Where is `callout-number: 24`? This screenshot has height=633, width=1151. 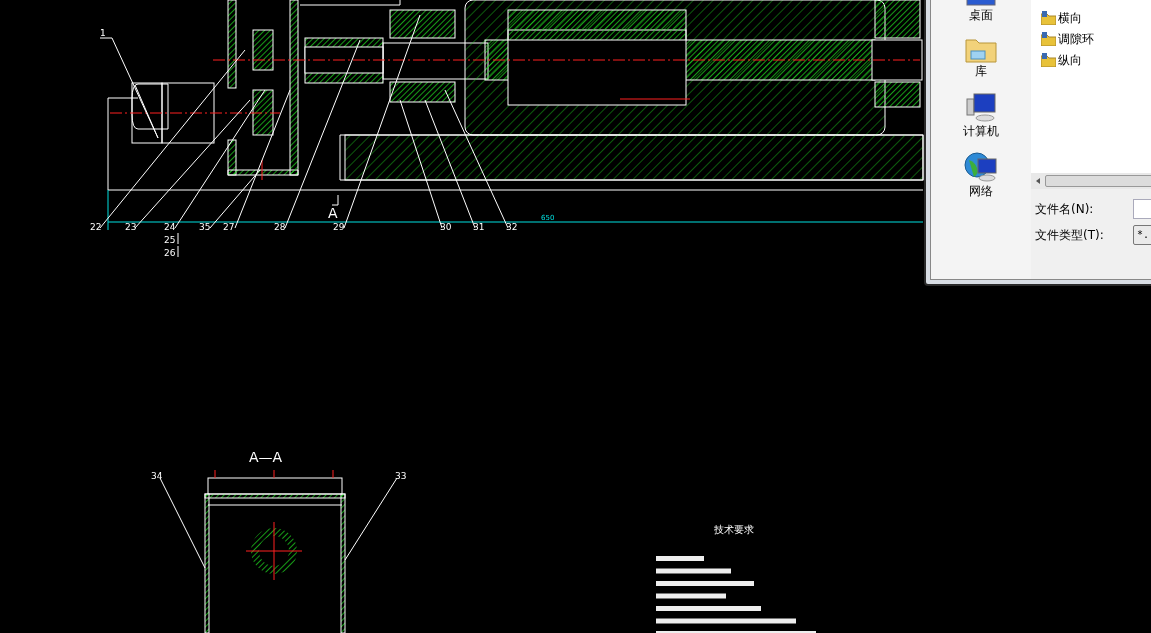 callout-number: 24 is located at coordinates (170, 227).